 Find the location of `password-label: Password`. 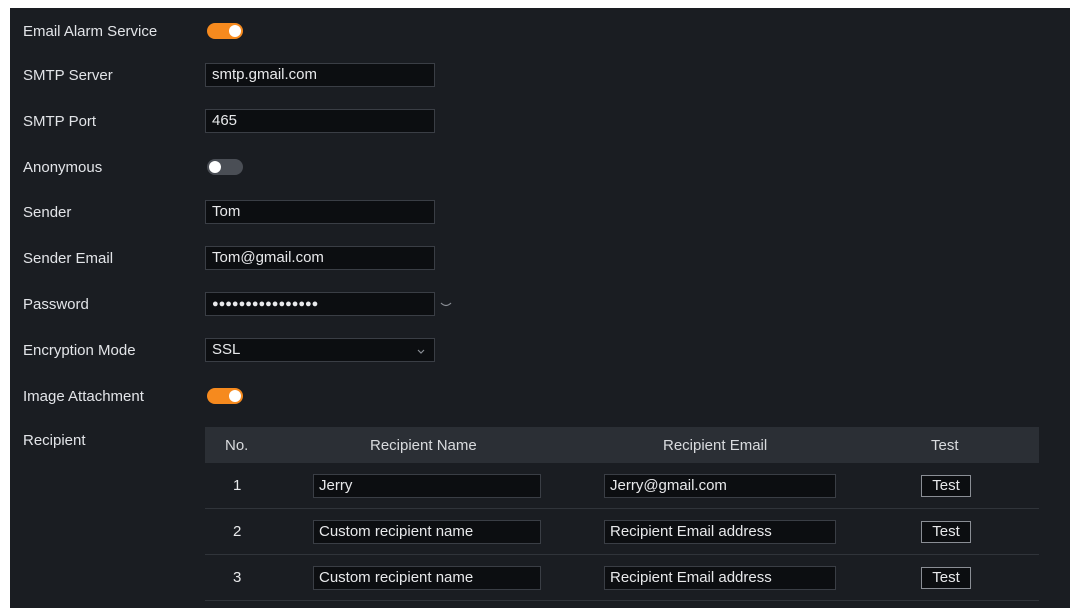

password-label: Password is located at coordinates (56, 304).